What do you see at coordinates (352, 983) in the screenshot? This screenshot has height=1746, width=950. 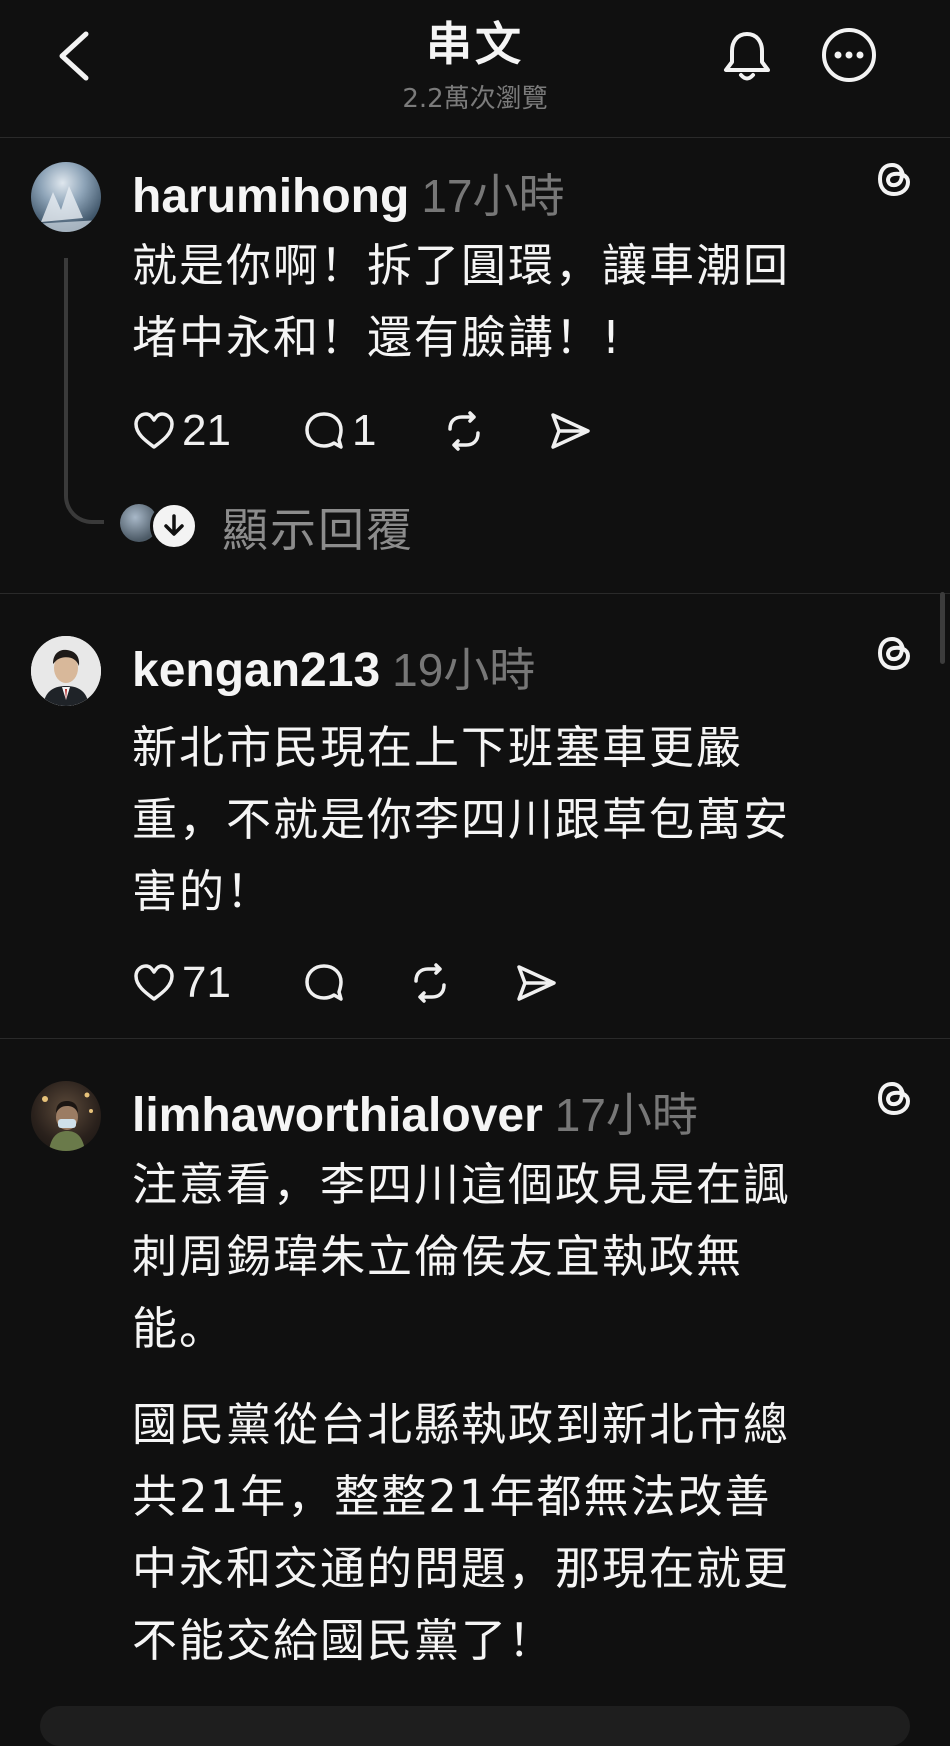 I see `action-bar: 71` at bounding box center [352, 983].